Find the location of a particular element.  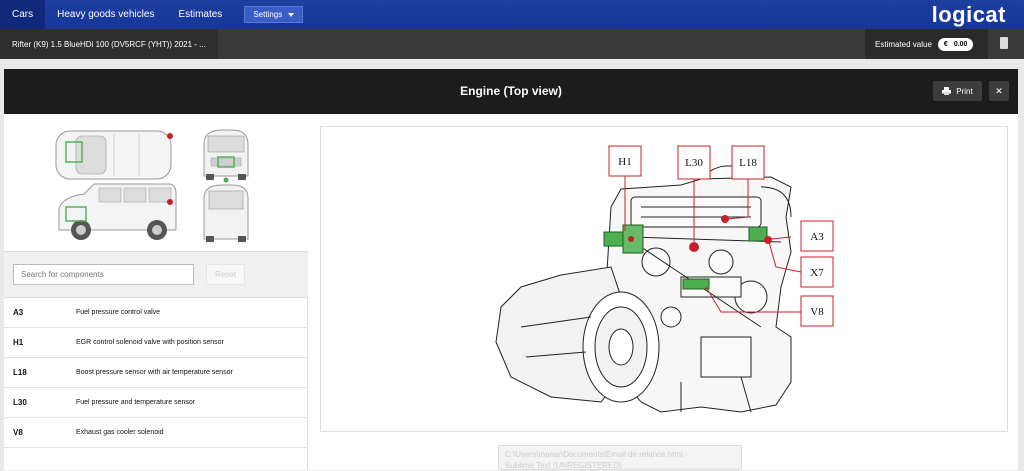

print-button: Print is located at coordinates (957, 91).